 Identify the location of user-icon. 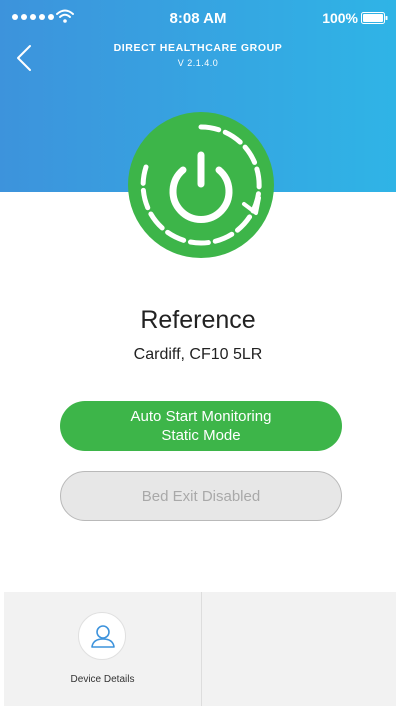
(103, 636).